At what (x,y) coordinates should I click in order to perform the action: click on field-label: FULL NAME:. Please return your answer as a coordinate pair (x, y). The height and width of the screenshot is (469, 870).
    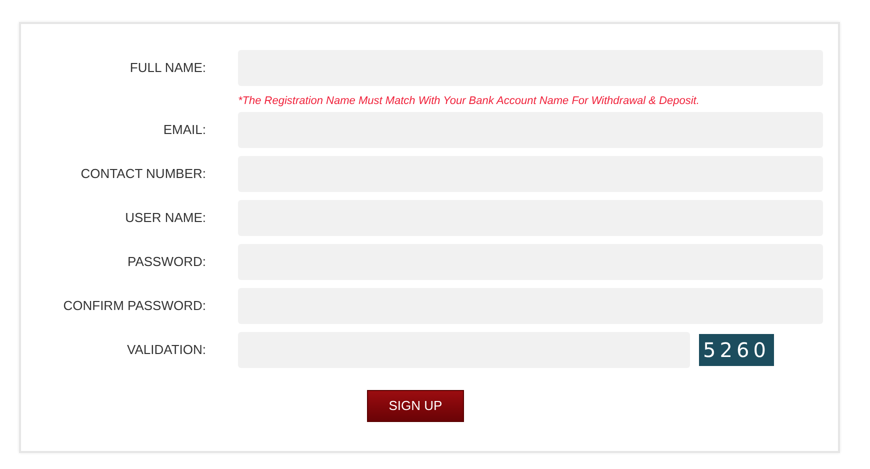
    Looking at the image, I should click on (167, 68).